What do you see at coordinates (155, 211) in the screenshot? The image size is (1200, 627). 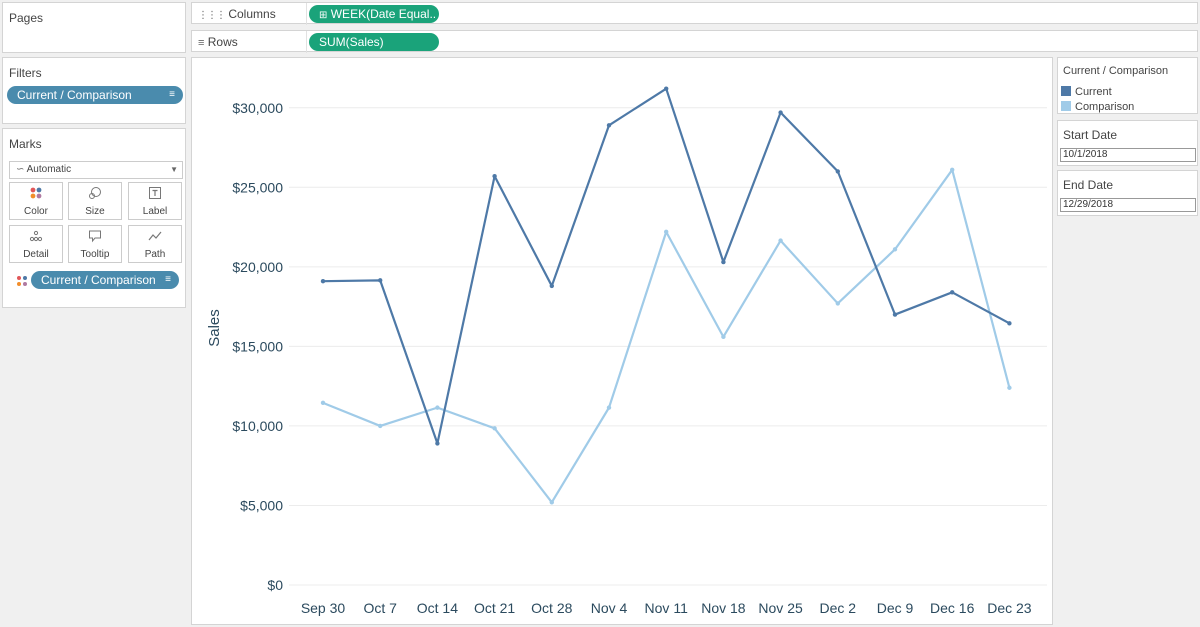 I see `marks-label-label: Label` at bounding box center [155, 211].